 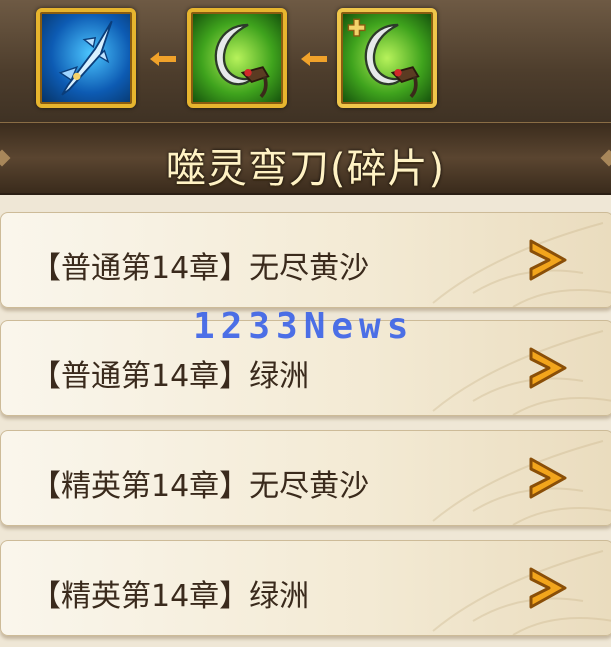 What do you see at coordinates (383, 58) in the screenshot?
I see `curved-blade-fragment-icon` at bounding box center [383, 58].